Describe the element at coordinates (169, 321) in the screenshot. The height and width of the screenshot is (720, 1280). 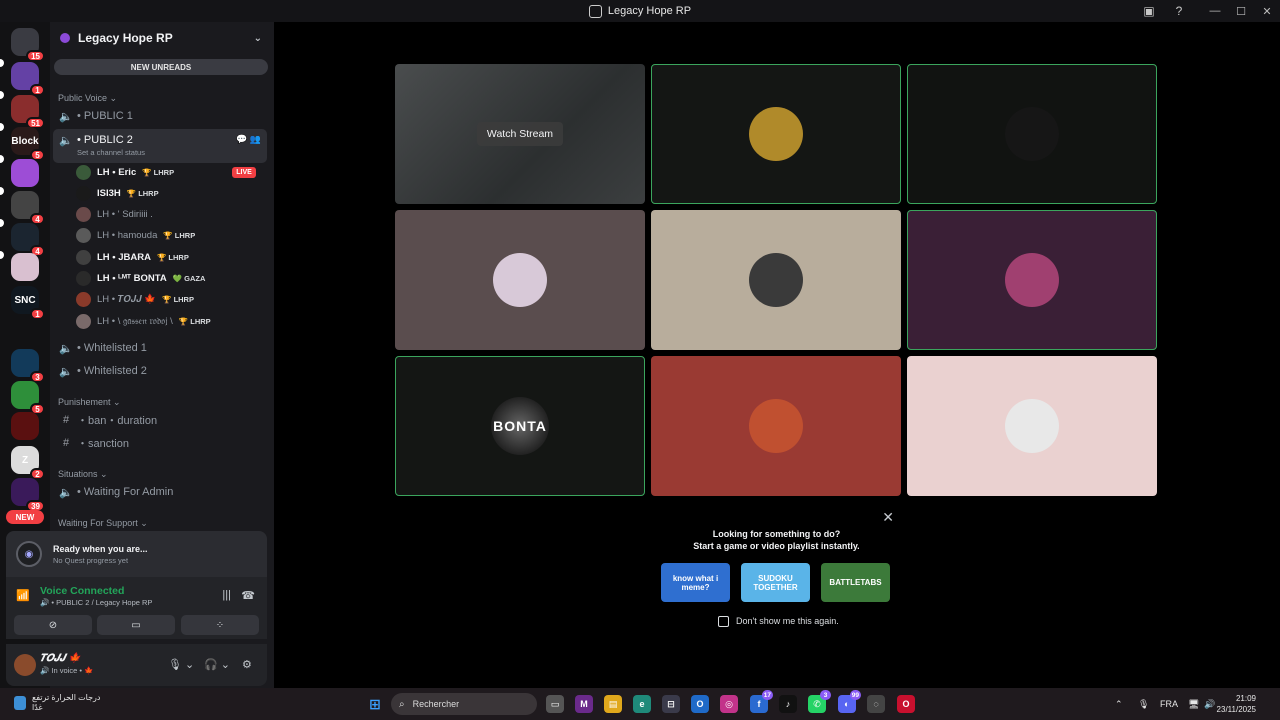
I see `voice-member: LH • \ 𝔤𝔞𝔰𝔰𝔢𝔫 𝔯𝔬𝔡𝔬𝔧 \ 🏆 LHRP` at that location.